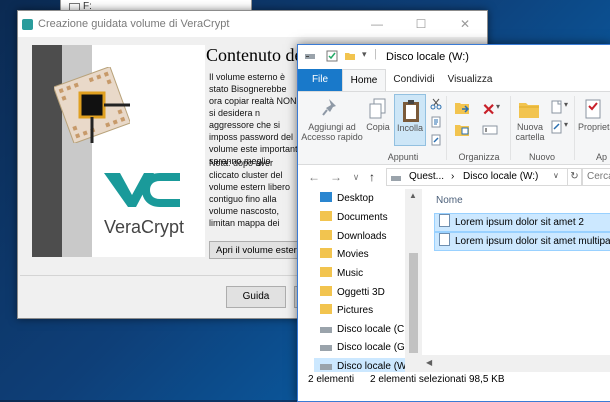 The width and height of the screenshot is (610, 402). I want to click on navigation-scrollbar: ▲, so click(413, 280).